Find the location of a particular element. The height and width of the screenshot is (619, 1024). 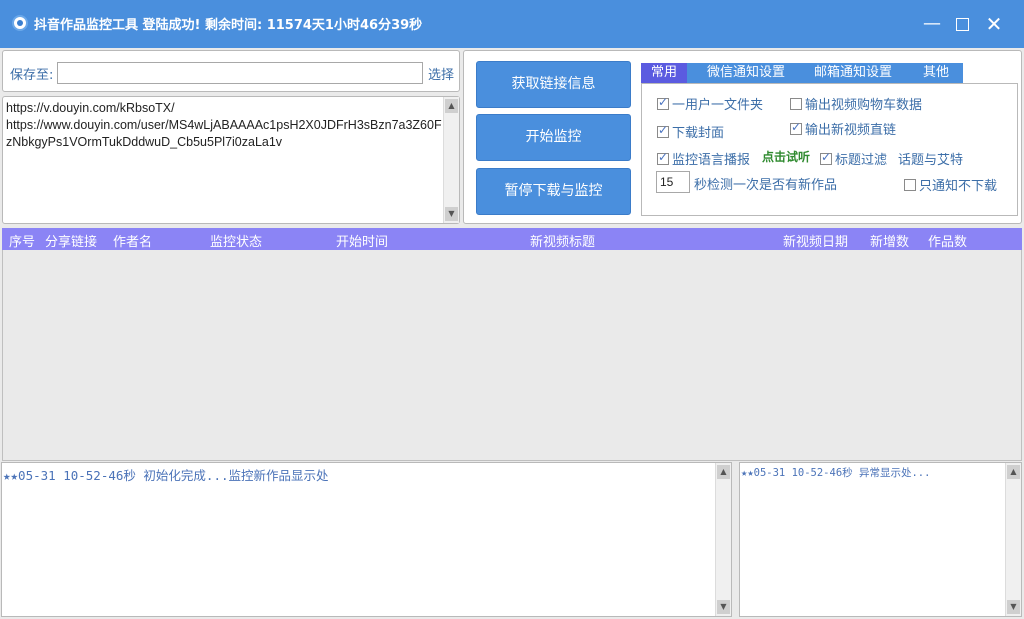

option-direct-link: 输出新视频直链 is located at coordinates (843, 128).